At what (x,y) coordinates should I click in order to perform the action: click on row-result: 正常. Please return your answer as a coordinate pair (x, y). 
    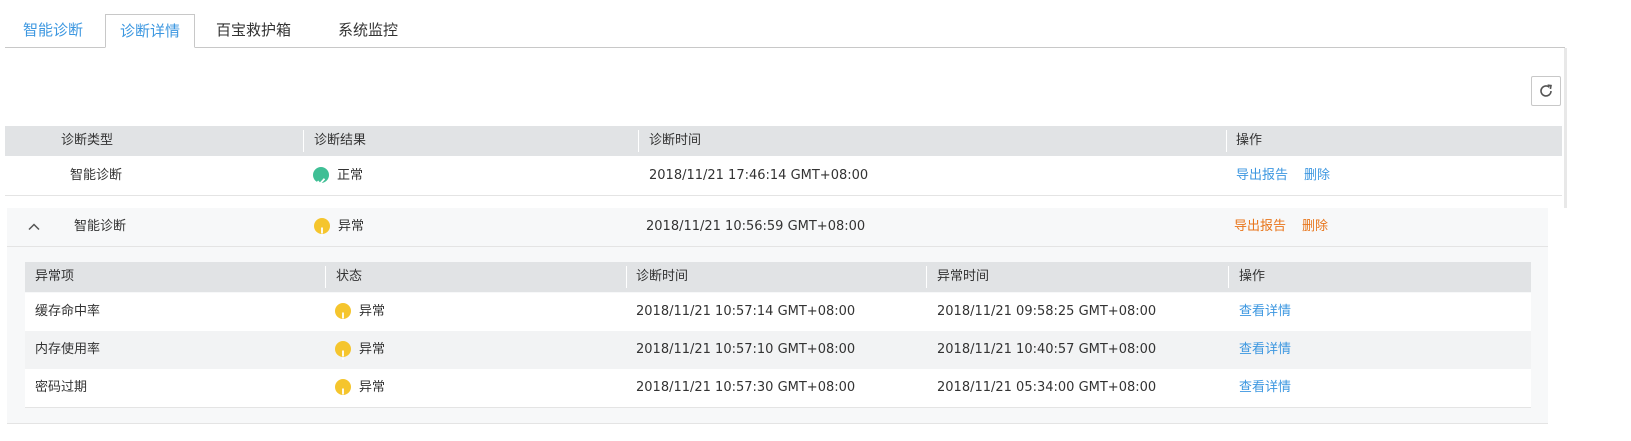
    Looking at the image, I should click on (338, 176).